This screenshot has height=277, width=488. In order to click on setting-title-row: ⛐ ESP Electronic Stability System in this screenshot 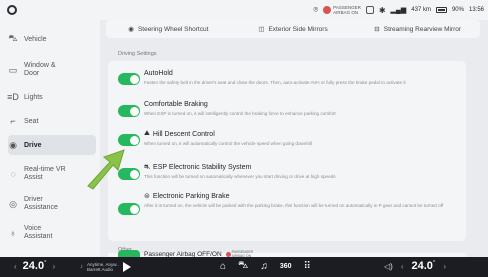, I will do `click(197, 167)`.